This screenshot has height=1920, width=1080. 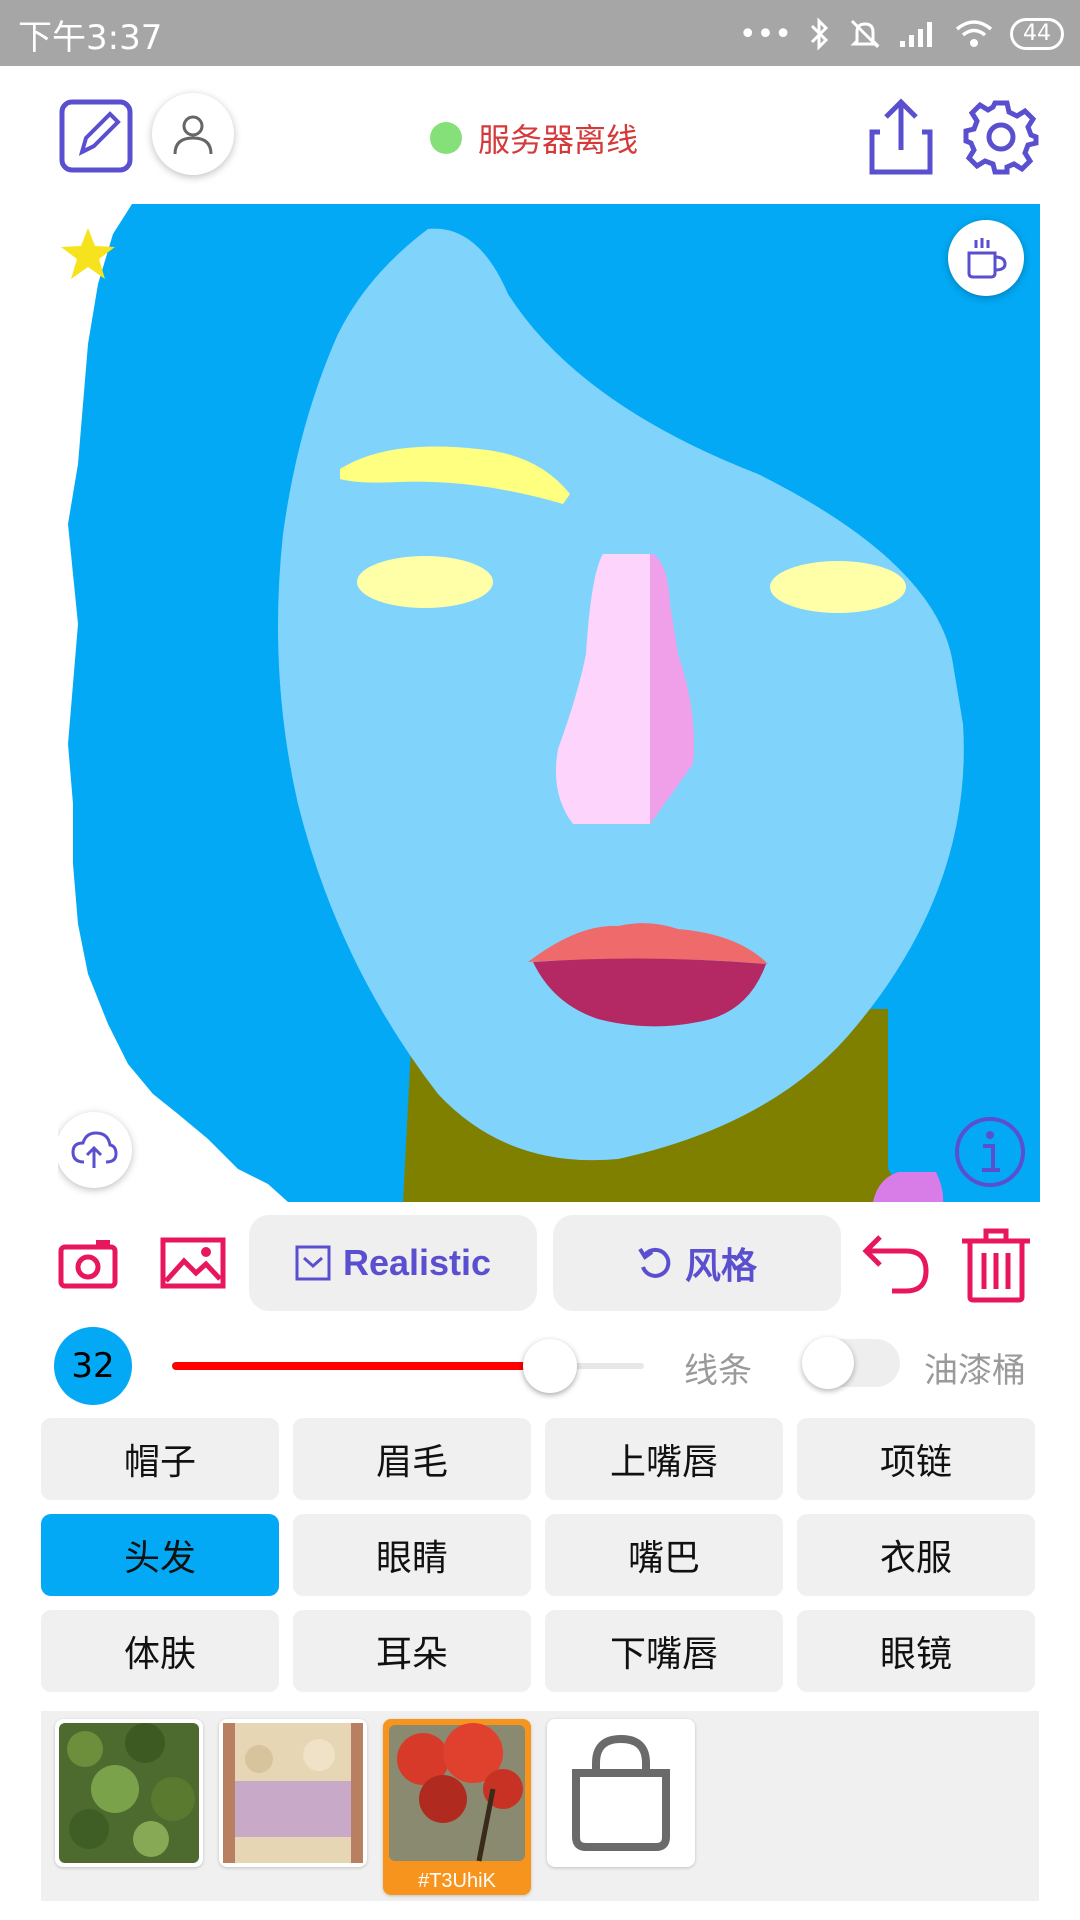 I want to click on tool-row: Realistic 风格, so click(x=540, y=1263).